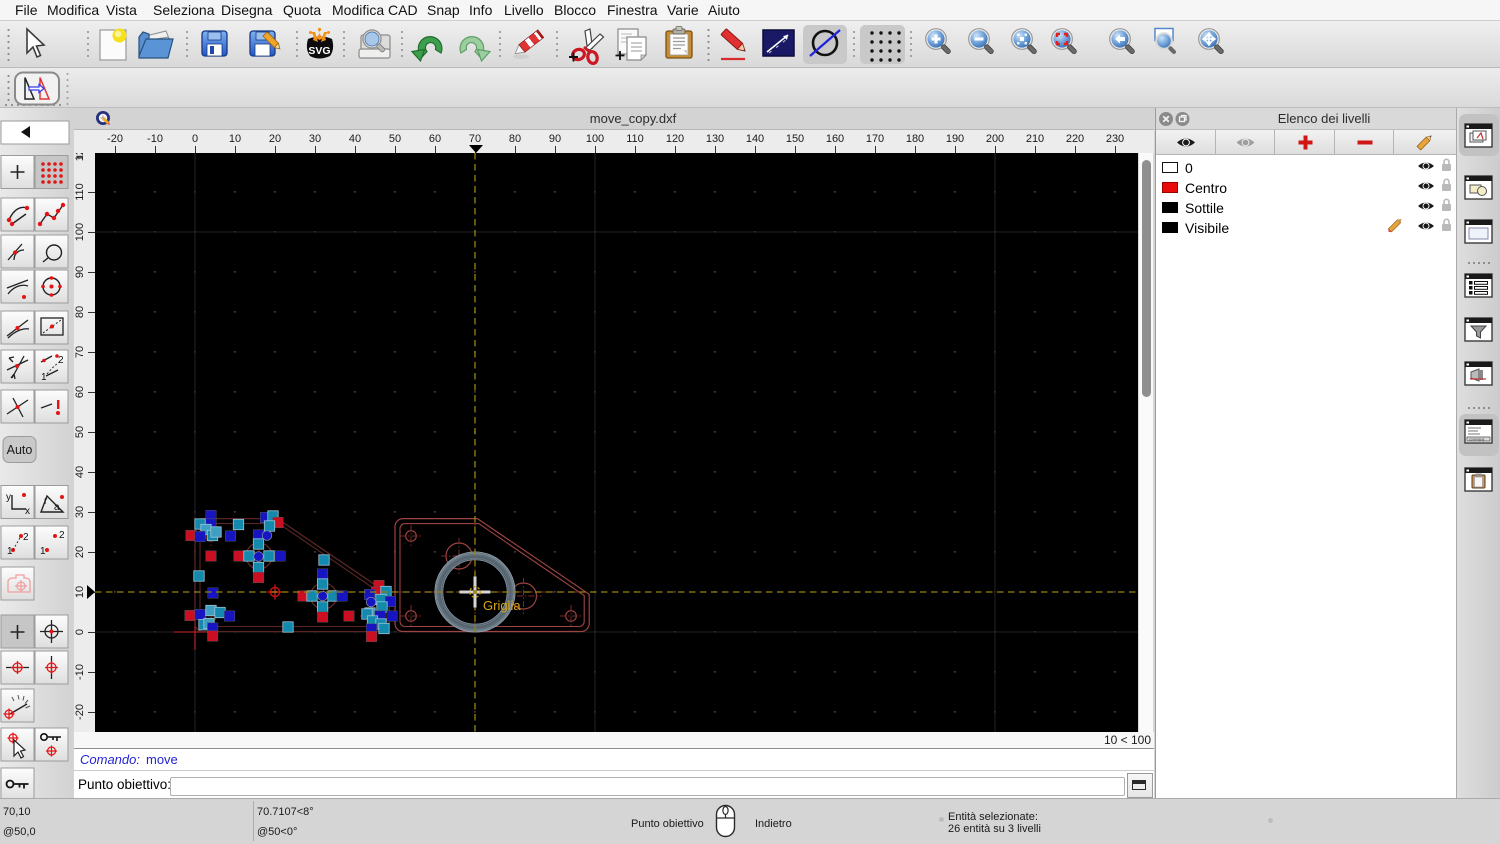  I want to click on svg-text: Auto, so click(20, 450).